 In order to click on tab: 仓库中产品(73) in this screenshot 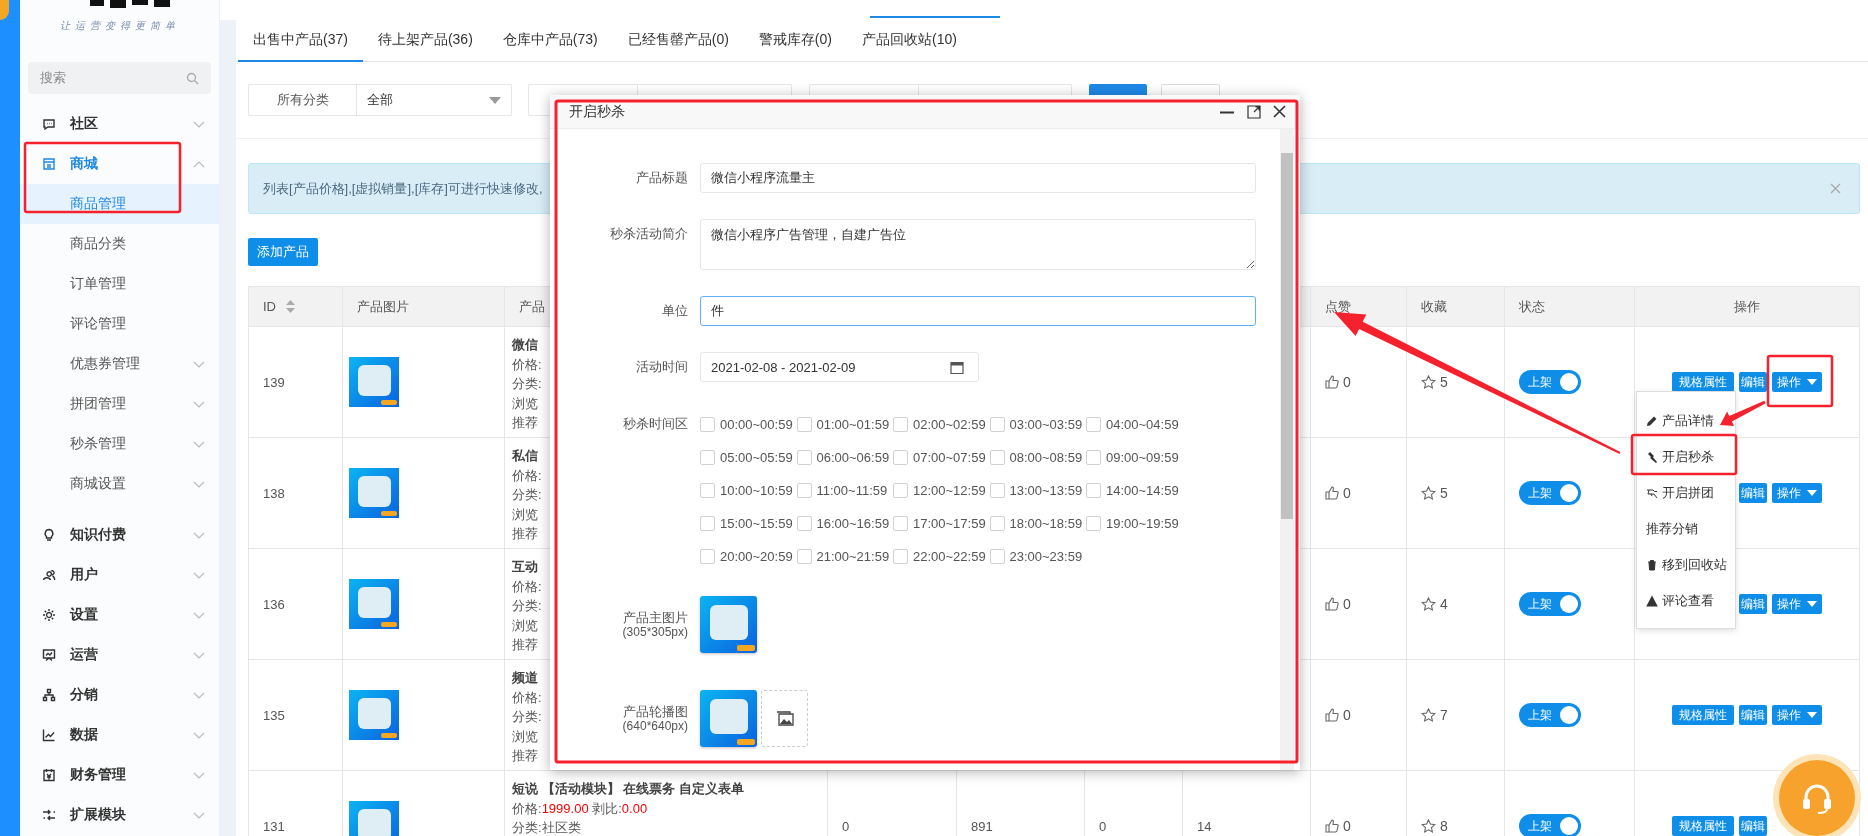, I will do `click(550, 41)`.